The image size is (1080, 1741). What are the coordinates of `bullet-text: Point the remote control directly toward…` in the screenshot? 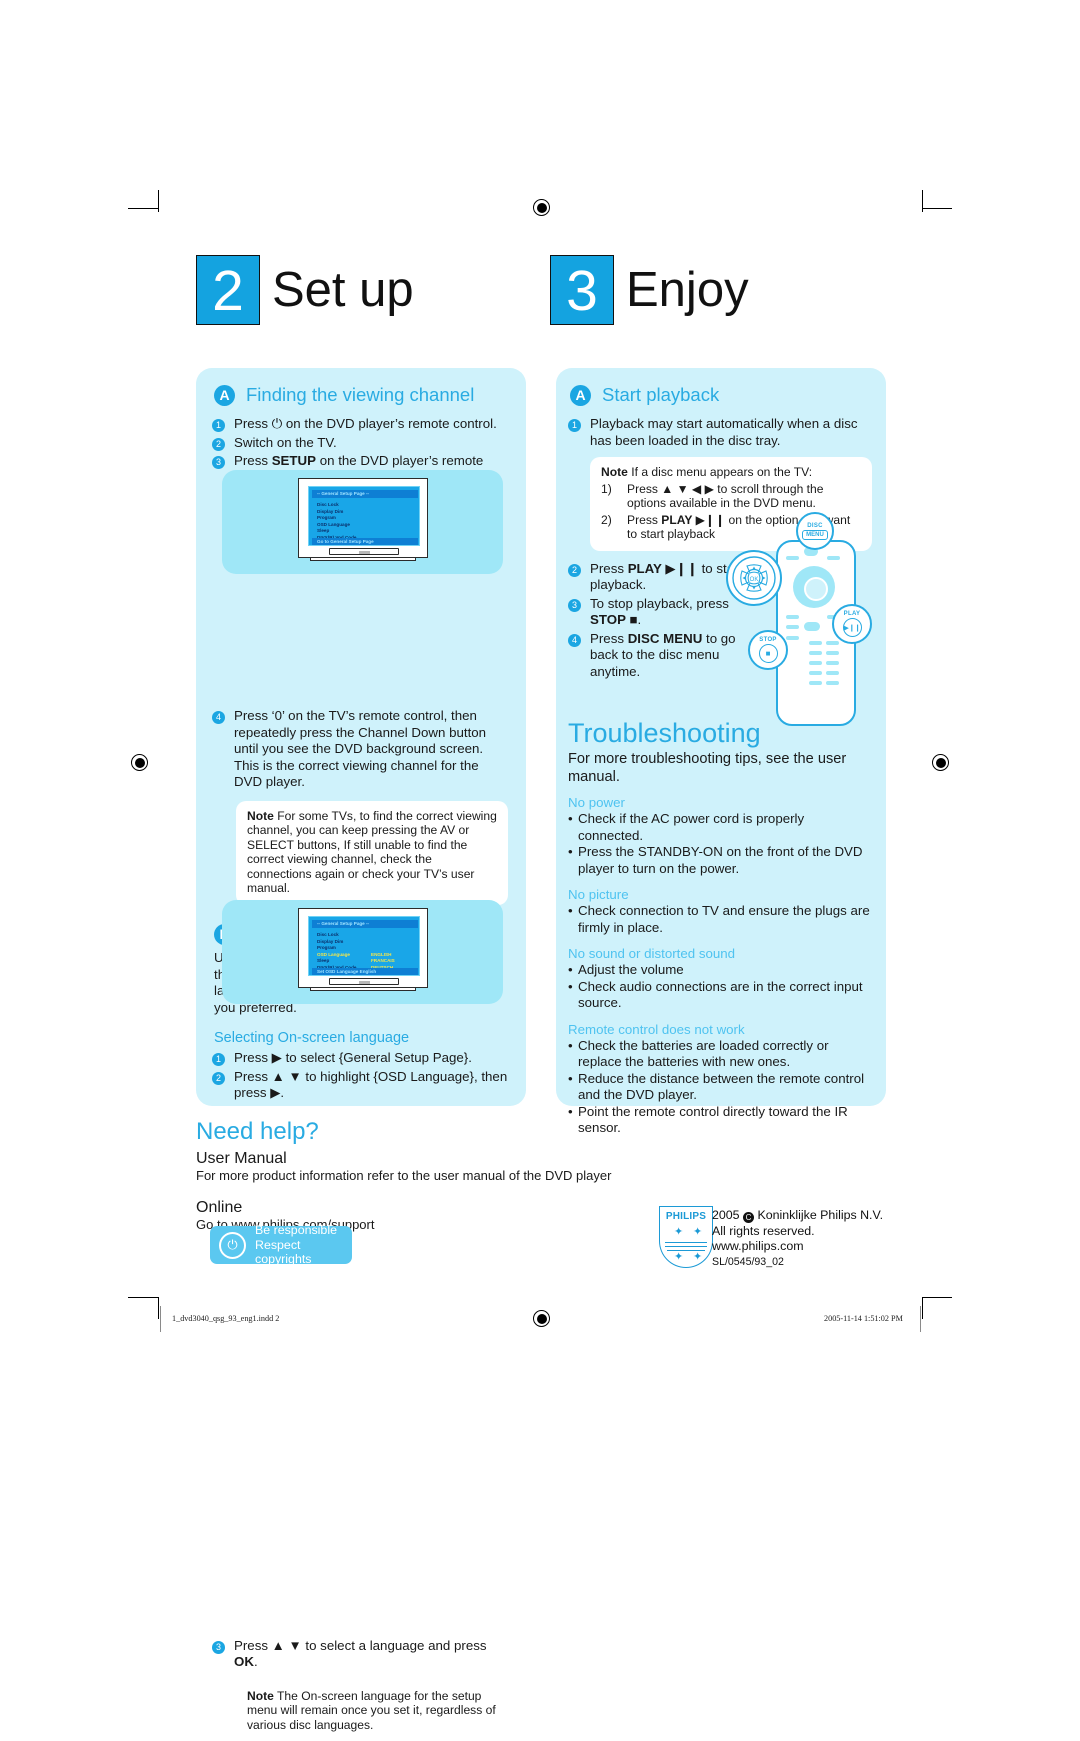 It's located at (713, 1119).